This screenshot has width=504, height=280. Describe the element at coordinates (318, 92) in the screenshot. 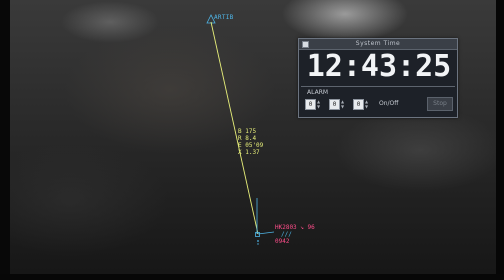

I see `alarm-label: ALARM` at that location.